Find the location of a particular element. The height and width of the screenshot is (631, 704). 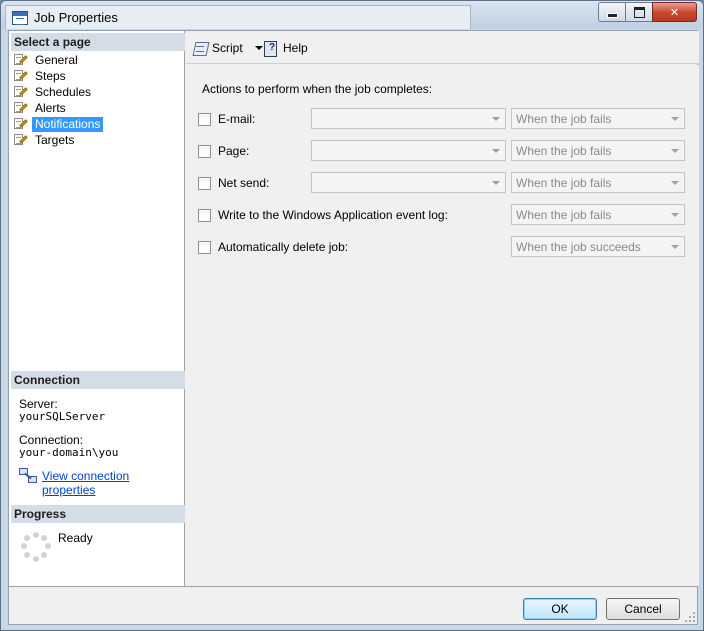

caption-buttons: ✕ is located at coordinates (647, 12).